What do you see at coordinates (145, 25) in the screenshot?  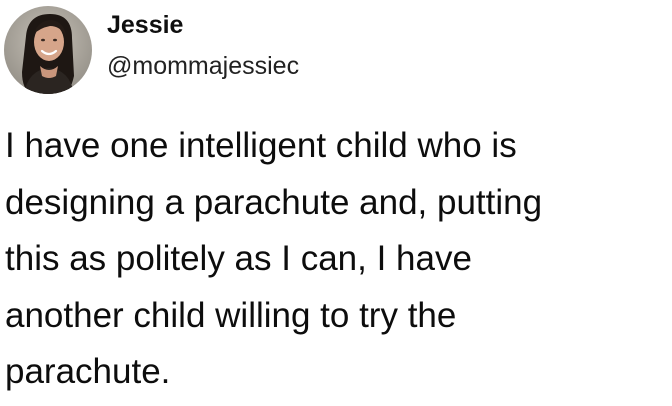 I see `author-name: Jessie` at bounding box center [145, 25].